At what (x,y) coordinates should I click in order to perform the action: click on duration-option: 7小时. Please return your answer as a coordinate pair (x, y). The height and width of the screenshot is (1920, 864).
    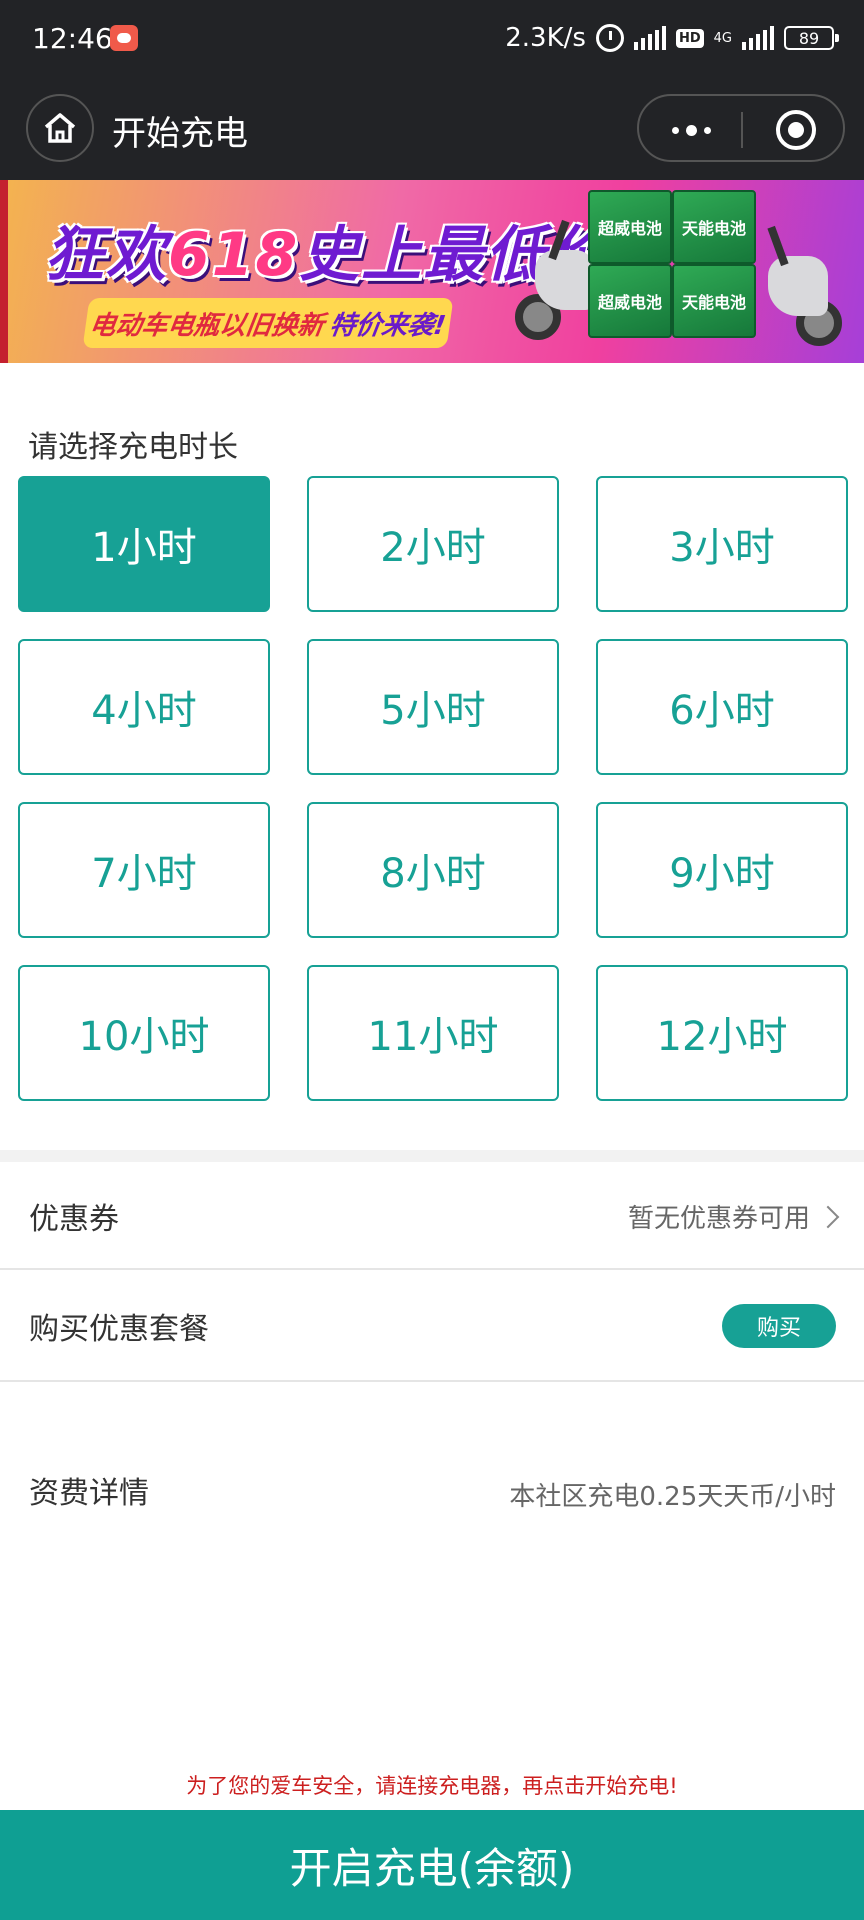
    Looking at the image, I should click on (144, 870).